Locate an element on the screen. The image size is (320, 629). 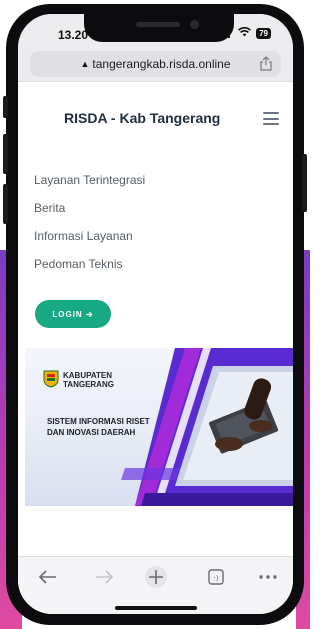
tabs-icon: :) is located at coordinates (216, 577).